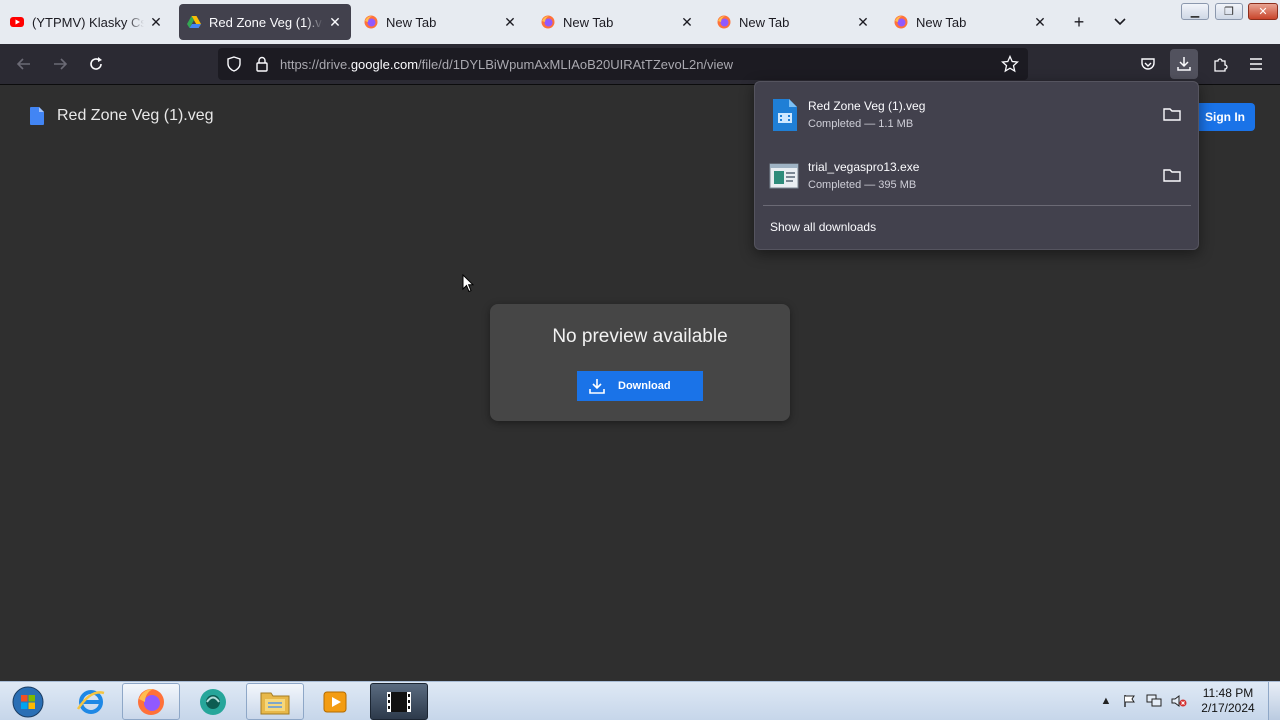  Describe the element at coordinates (1228, 693) in the screenshot. I see `clock-time: 11:48 PM` at that location.